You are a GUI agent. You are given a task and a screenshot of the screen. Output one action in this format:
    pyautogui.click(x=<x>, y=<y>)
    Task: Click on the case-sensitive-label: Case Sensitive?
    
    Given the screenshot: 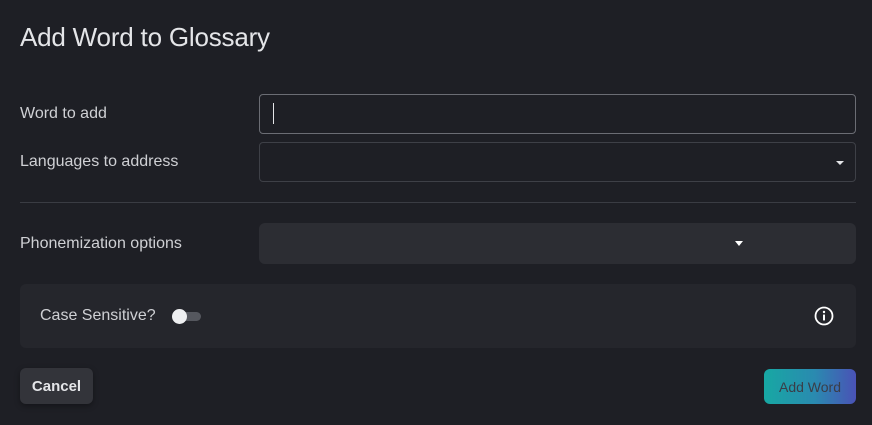 What is the action you would take?
    pyautogui.click(x=98, y=315)
    